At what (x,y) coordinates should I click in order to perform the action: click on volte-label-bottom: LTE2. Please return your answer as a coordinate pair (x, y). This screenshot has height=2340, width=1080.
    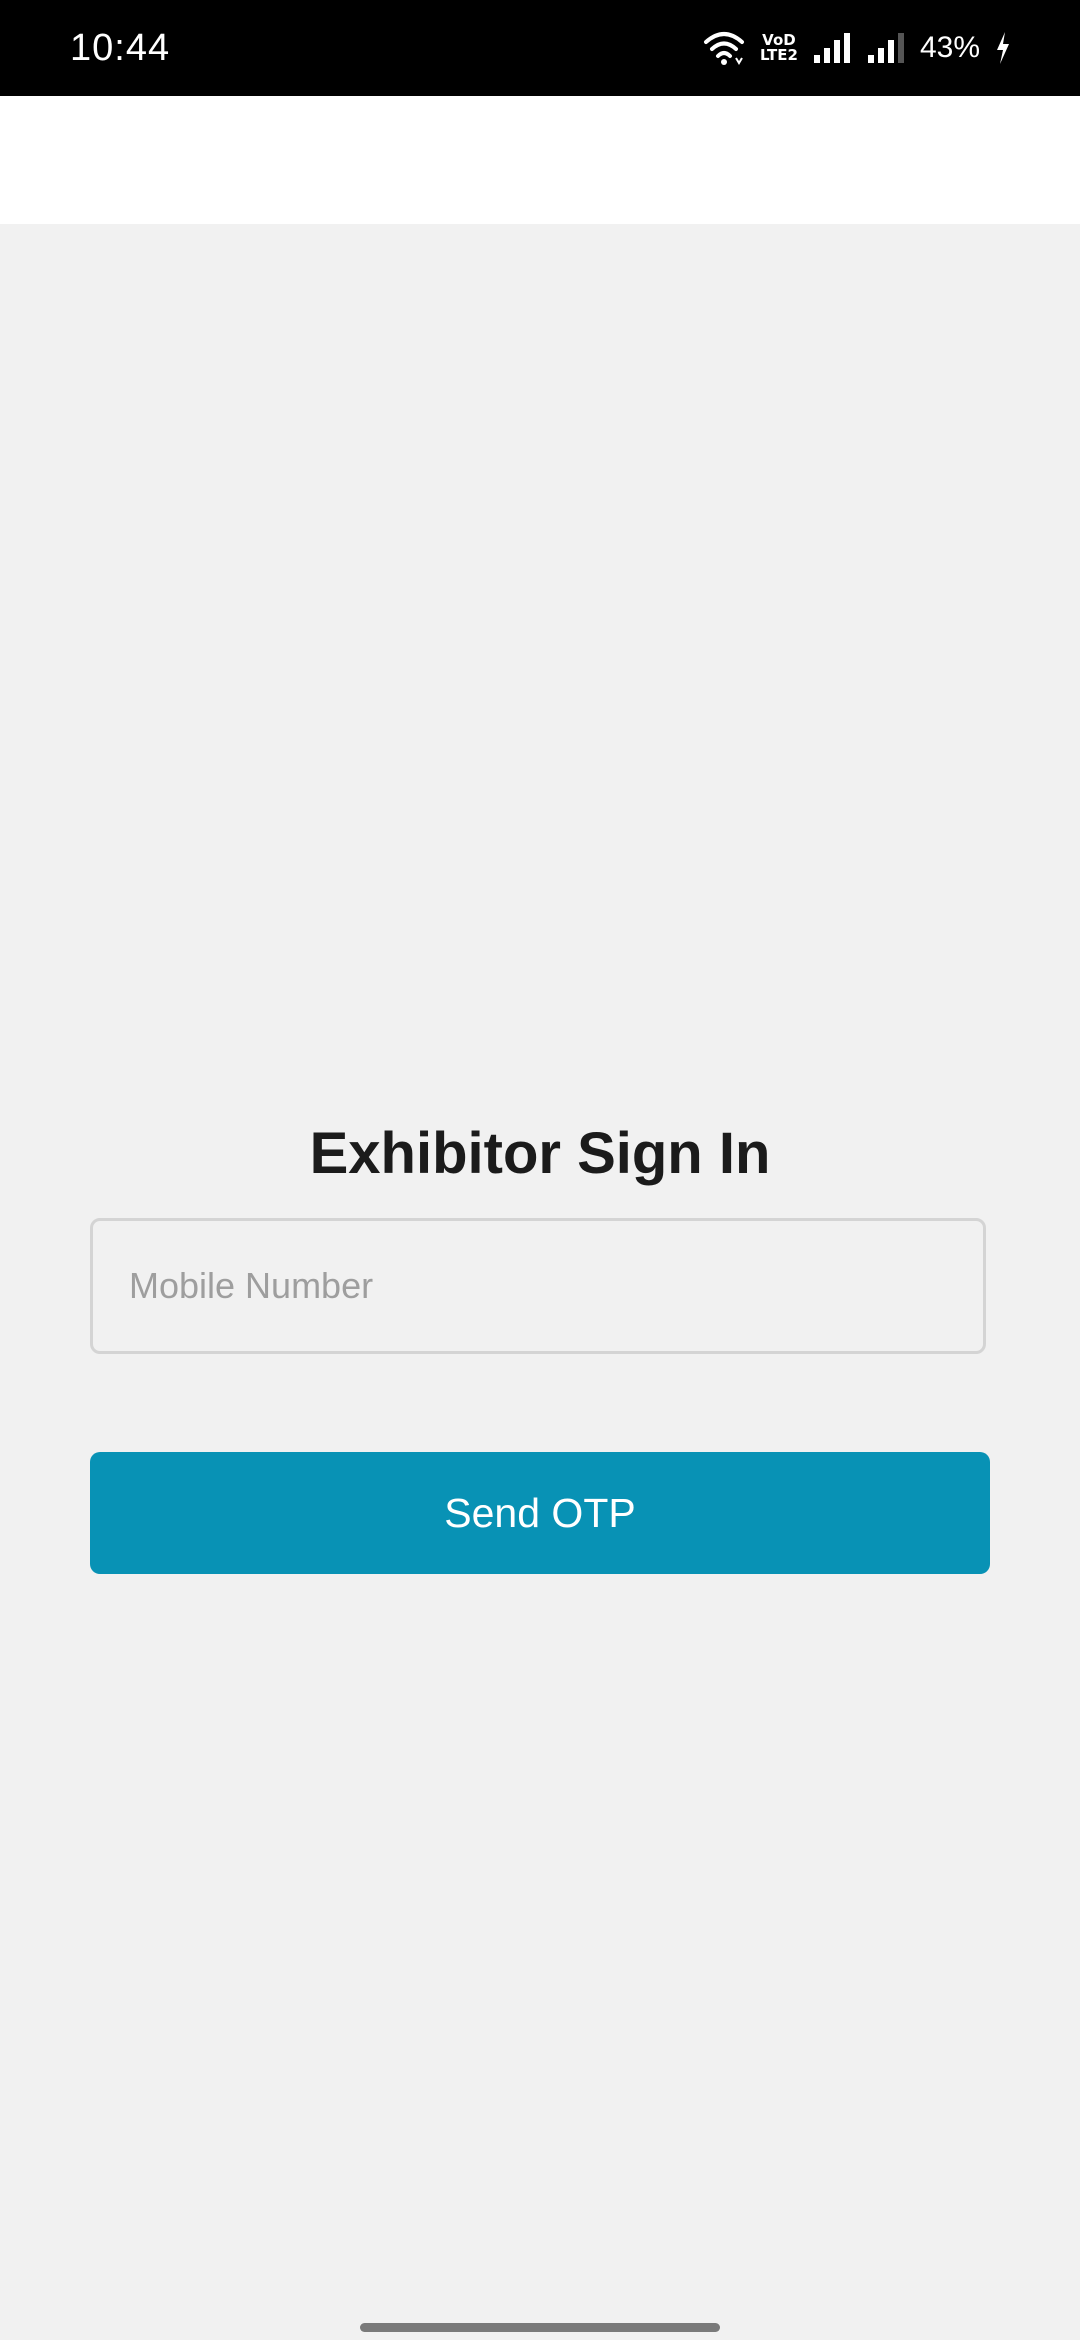
    Looking at the image, I should click on (778, 55).